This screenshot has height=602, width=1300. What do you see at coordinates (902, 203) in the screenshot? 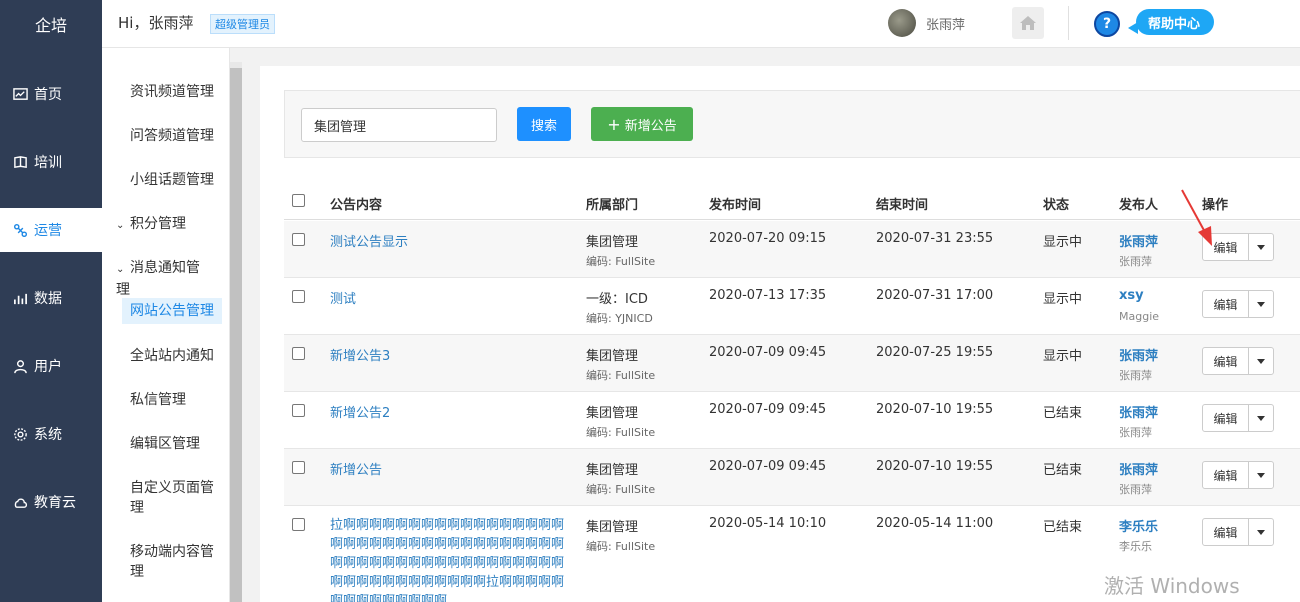
I see `column-header-end: 结束时间` at bounding box center [902, 203].